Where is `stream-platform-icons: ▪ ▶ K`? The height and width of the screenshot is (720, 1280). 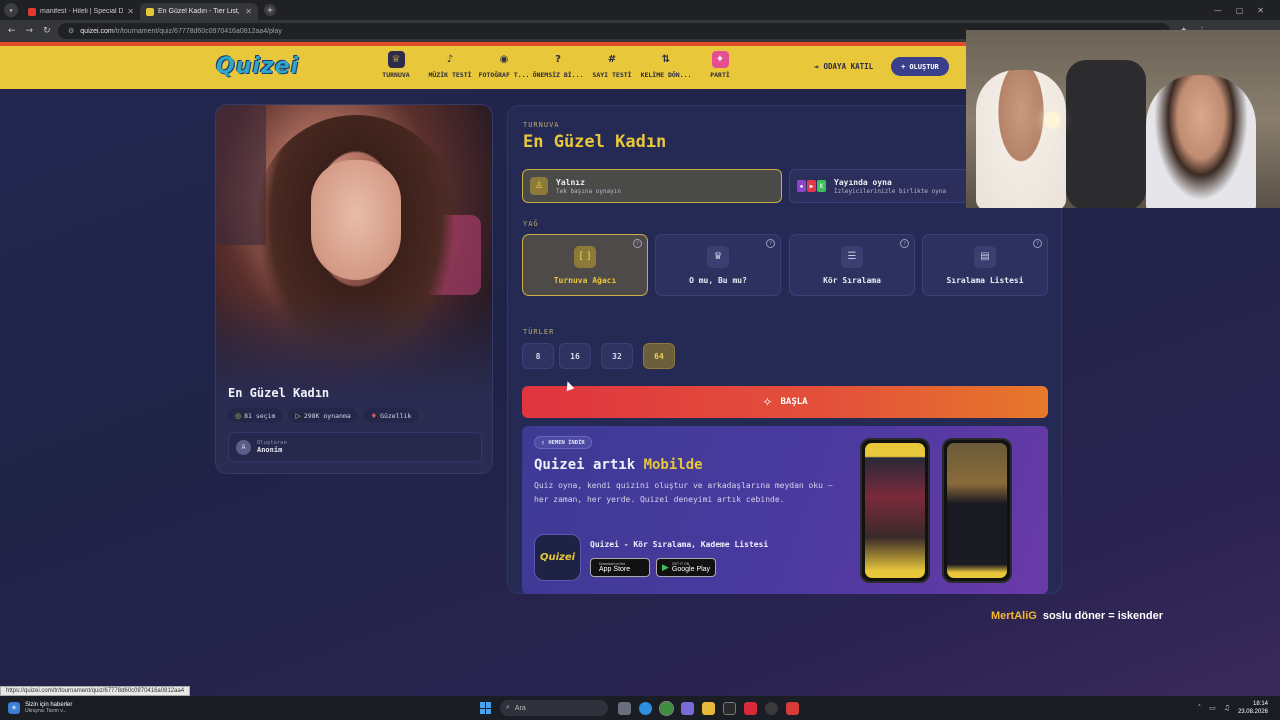 stream-platform-icons: ▪ ▶ K is located at coordinates (811, 186).